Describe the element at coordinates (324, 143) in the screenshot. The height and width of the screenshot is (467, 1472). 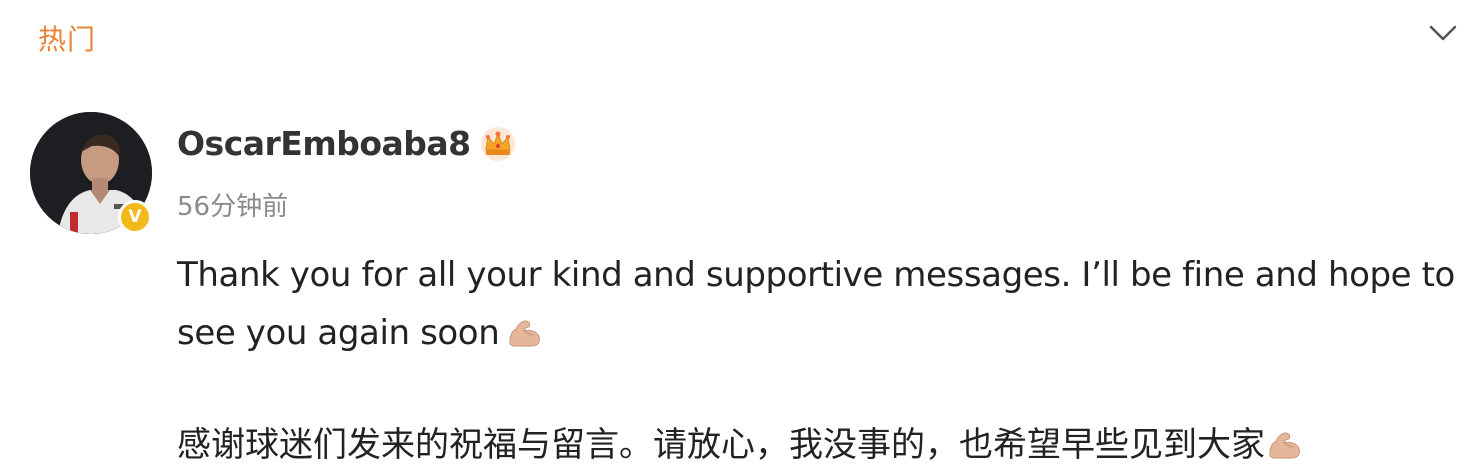
I see `author-username: OscarEmboaba8` at that location.